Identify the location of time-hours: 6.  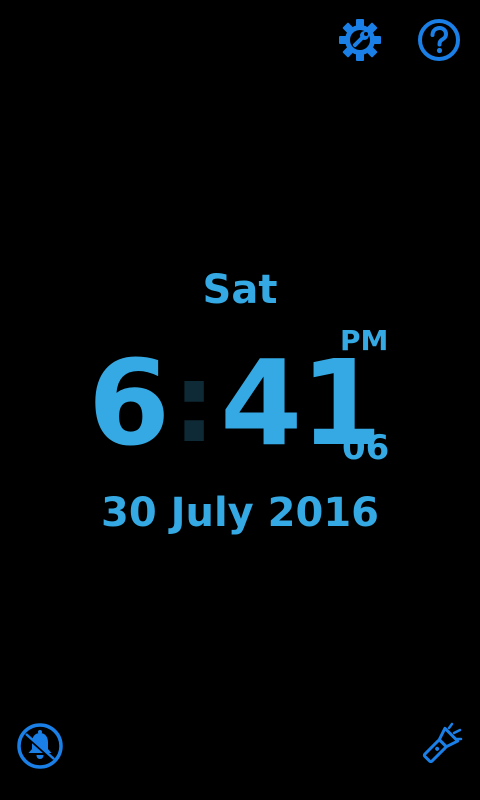
(129, 403).